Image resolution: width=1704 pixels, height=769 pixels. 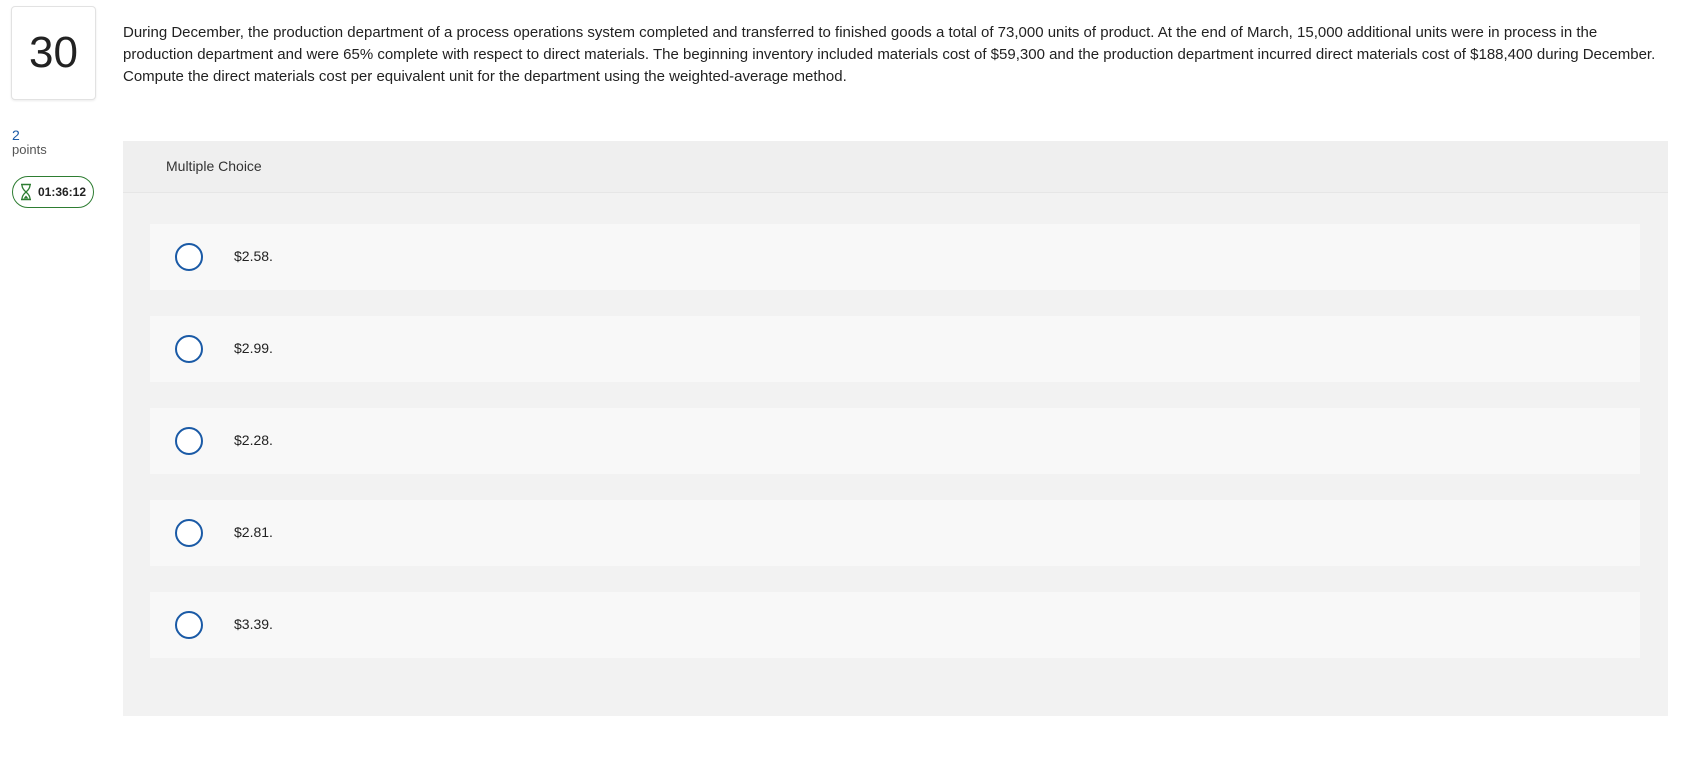 What do you see at coordinates (253, 624) in the screenshot?
I see `choice-label: $3.39.` at bounding box center [253, 624].